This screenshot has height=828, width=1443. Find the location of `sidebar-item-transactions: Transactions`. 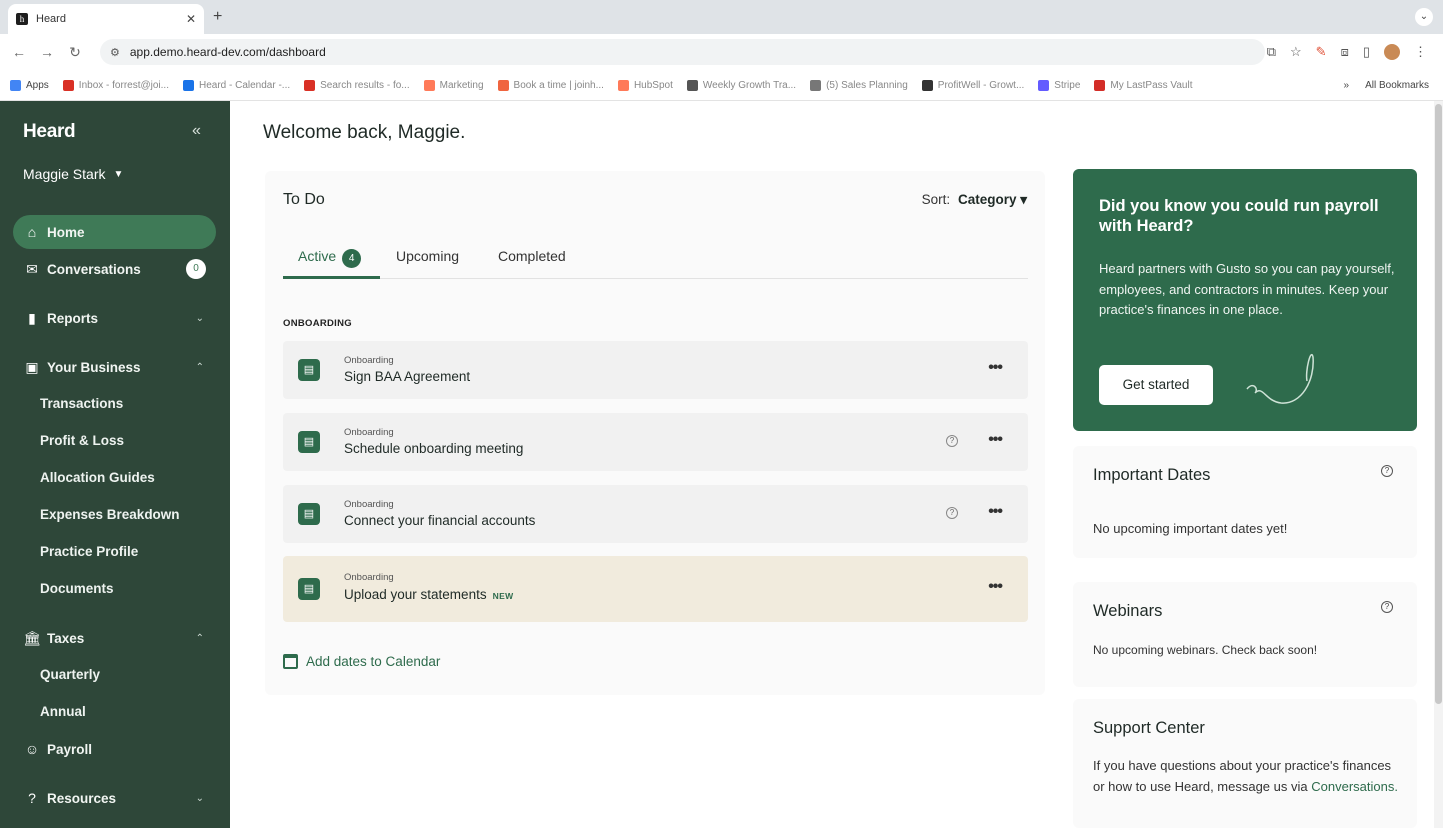

sidebar-item-transactions: Transactions is located at coordinates (81, 403).